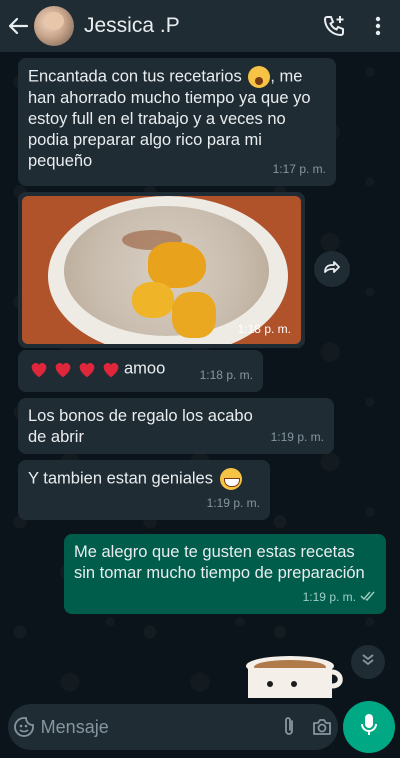 This screenshot has height=758, width=400. I want to click on message-time-text: 1:18 p. m., so click(226, 375).